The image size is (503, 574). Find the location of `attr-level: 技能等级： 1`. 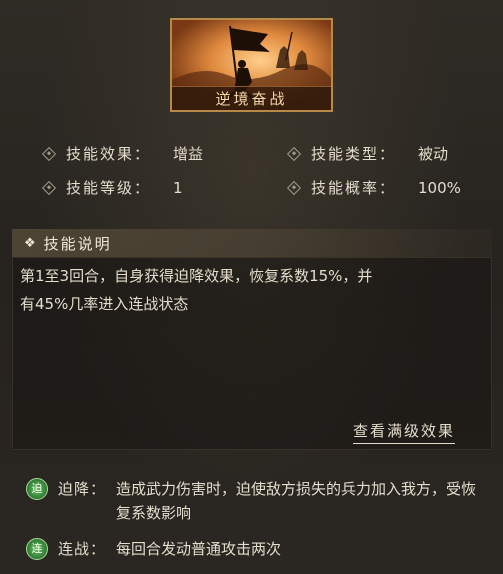

attr-level: 技能等级： 1 is located at coordinates (112, 187).